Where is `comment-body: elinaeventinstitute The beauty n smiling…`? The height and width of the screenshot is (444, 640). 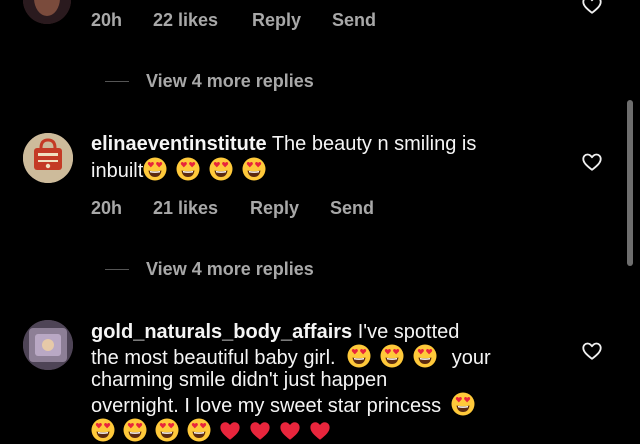 comment-body: elinaeventinstitute The beauty n smiling… is located at coordinates (326, 157).